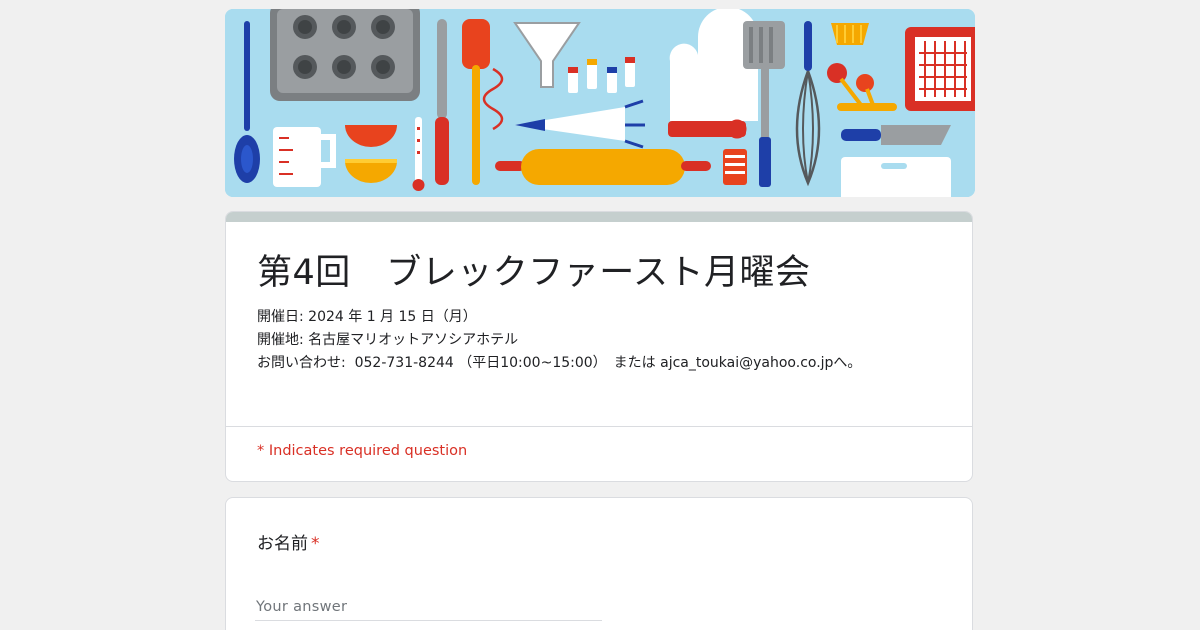 The height and width of the screenshot is (630, 1200). I want to click on form-title: 第4回 ブレックファースト月曜会, so click(534, 273).